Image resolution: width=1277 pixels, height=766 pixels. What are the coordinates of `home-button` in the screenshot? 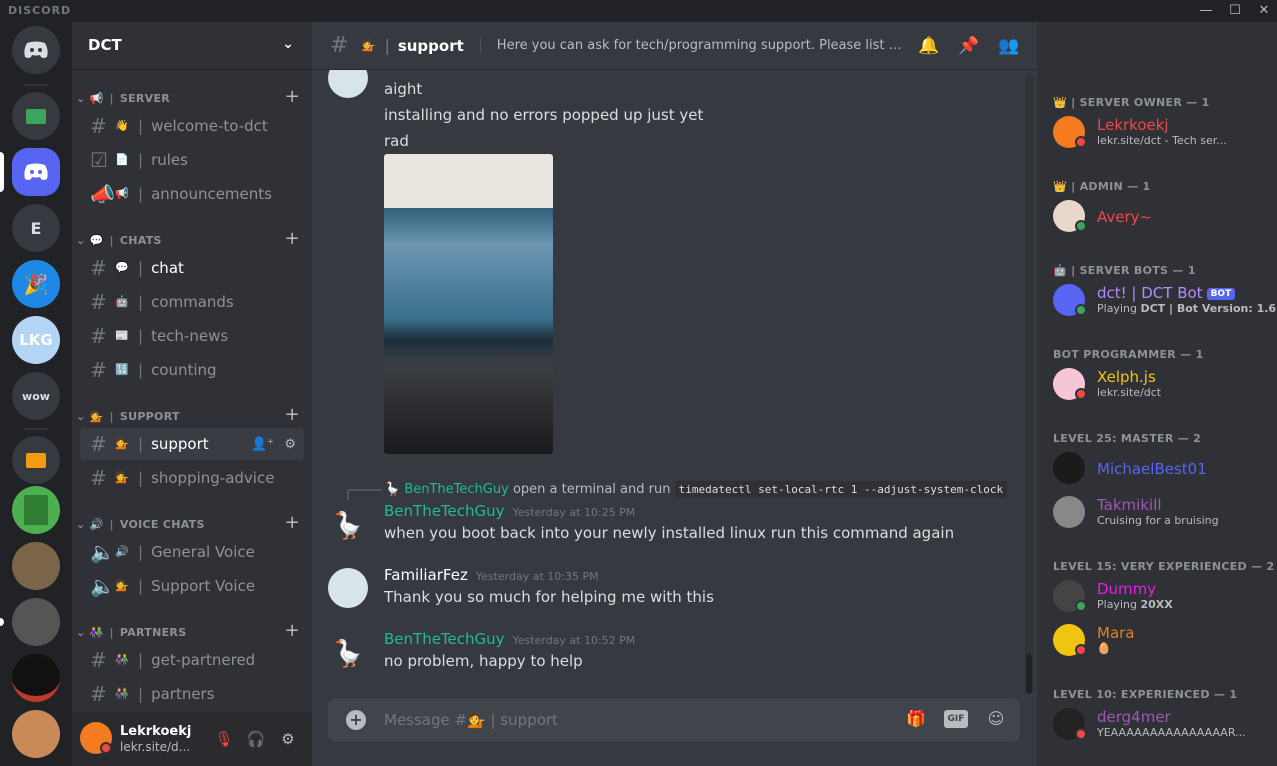 It's located at (36, 50).